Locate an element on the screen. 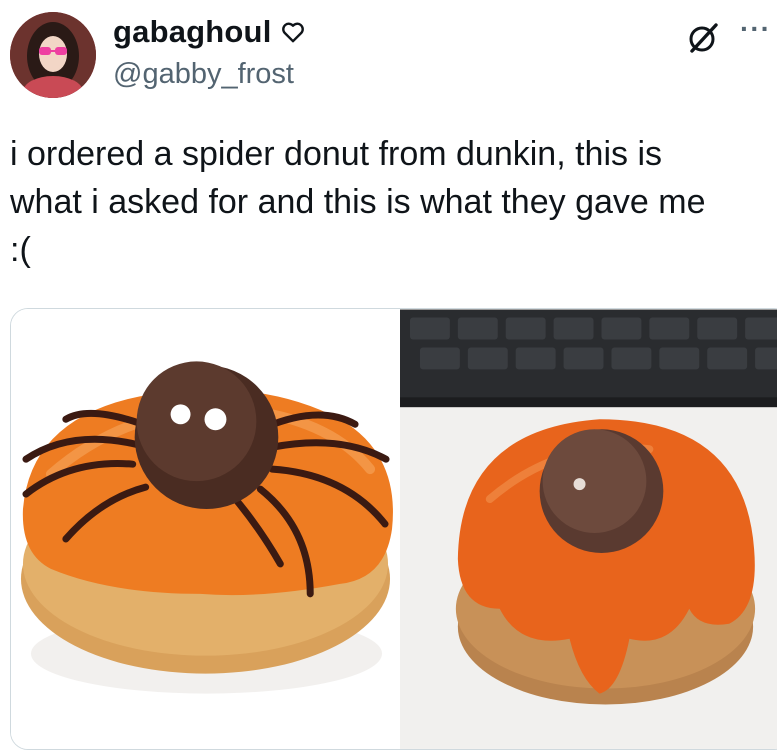 This screenshot has height=750, width=777. user-avatar is located at coordinates (53, 55).